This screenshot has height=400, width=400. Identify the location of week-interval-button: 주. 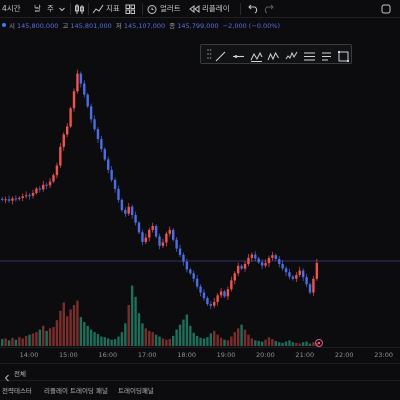
(50, 9).